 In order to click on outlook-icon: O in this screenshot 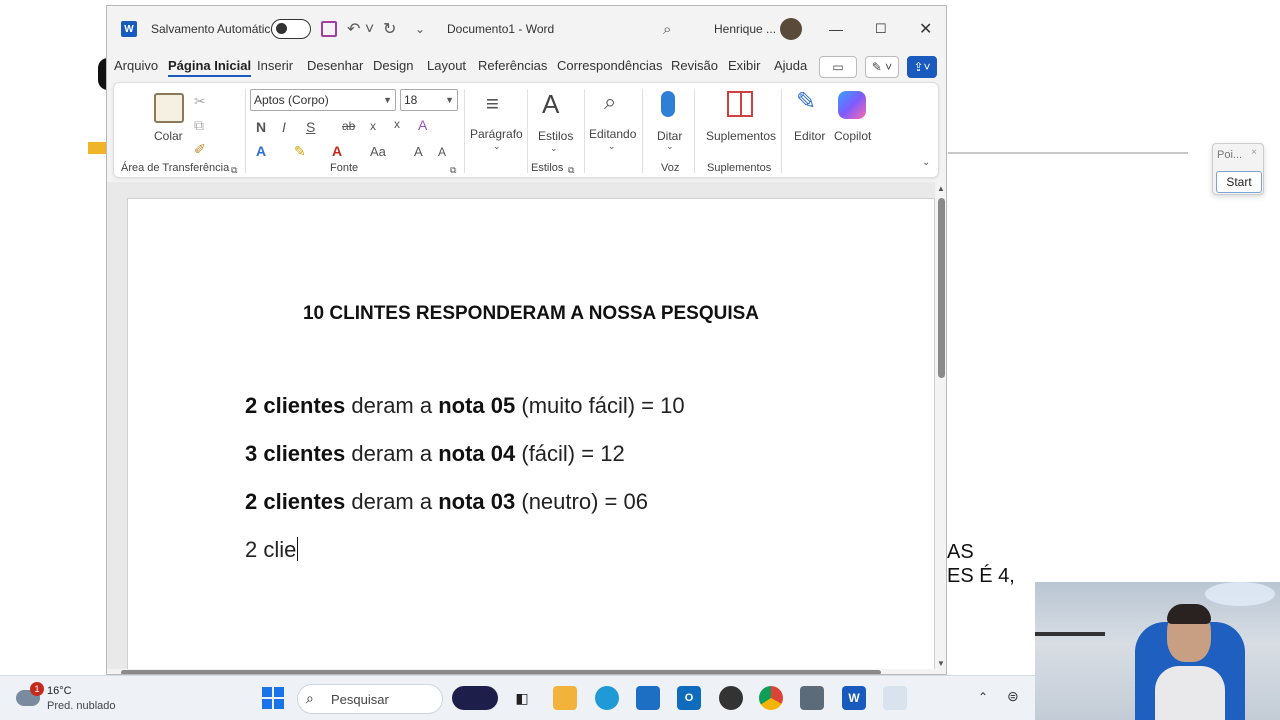, I will do `click(689, 698)`.